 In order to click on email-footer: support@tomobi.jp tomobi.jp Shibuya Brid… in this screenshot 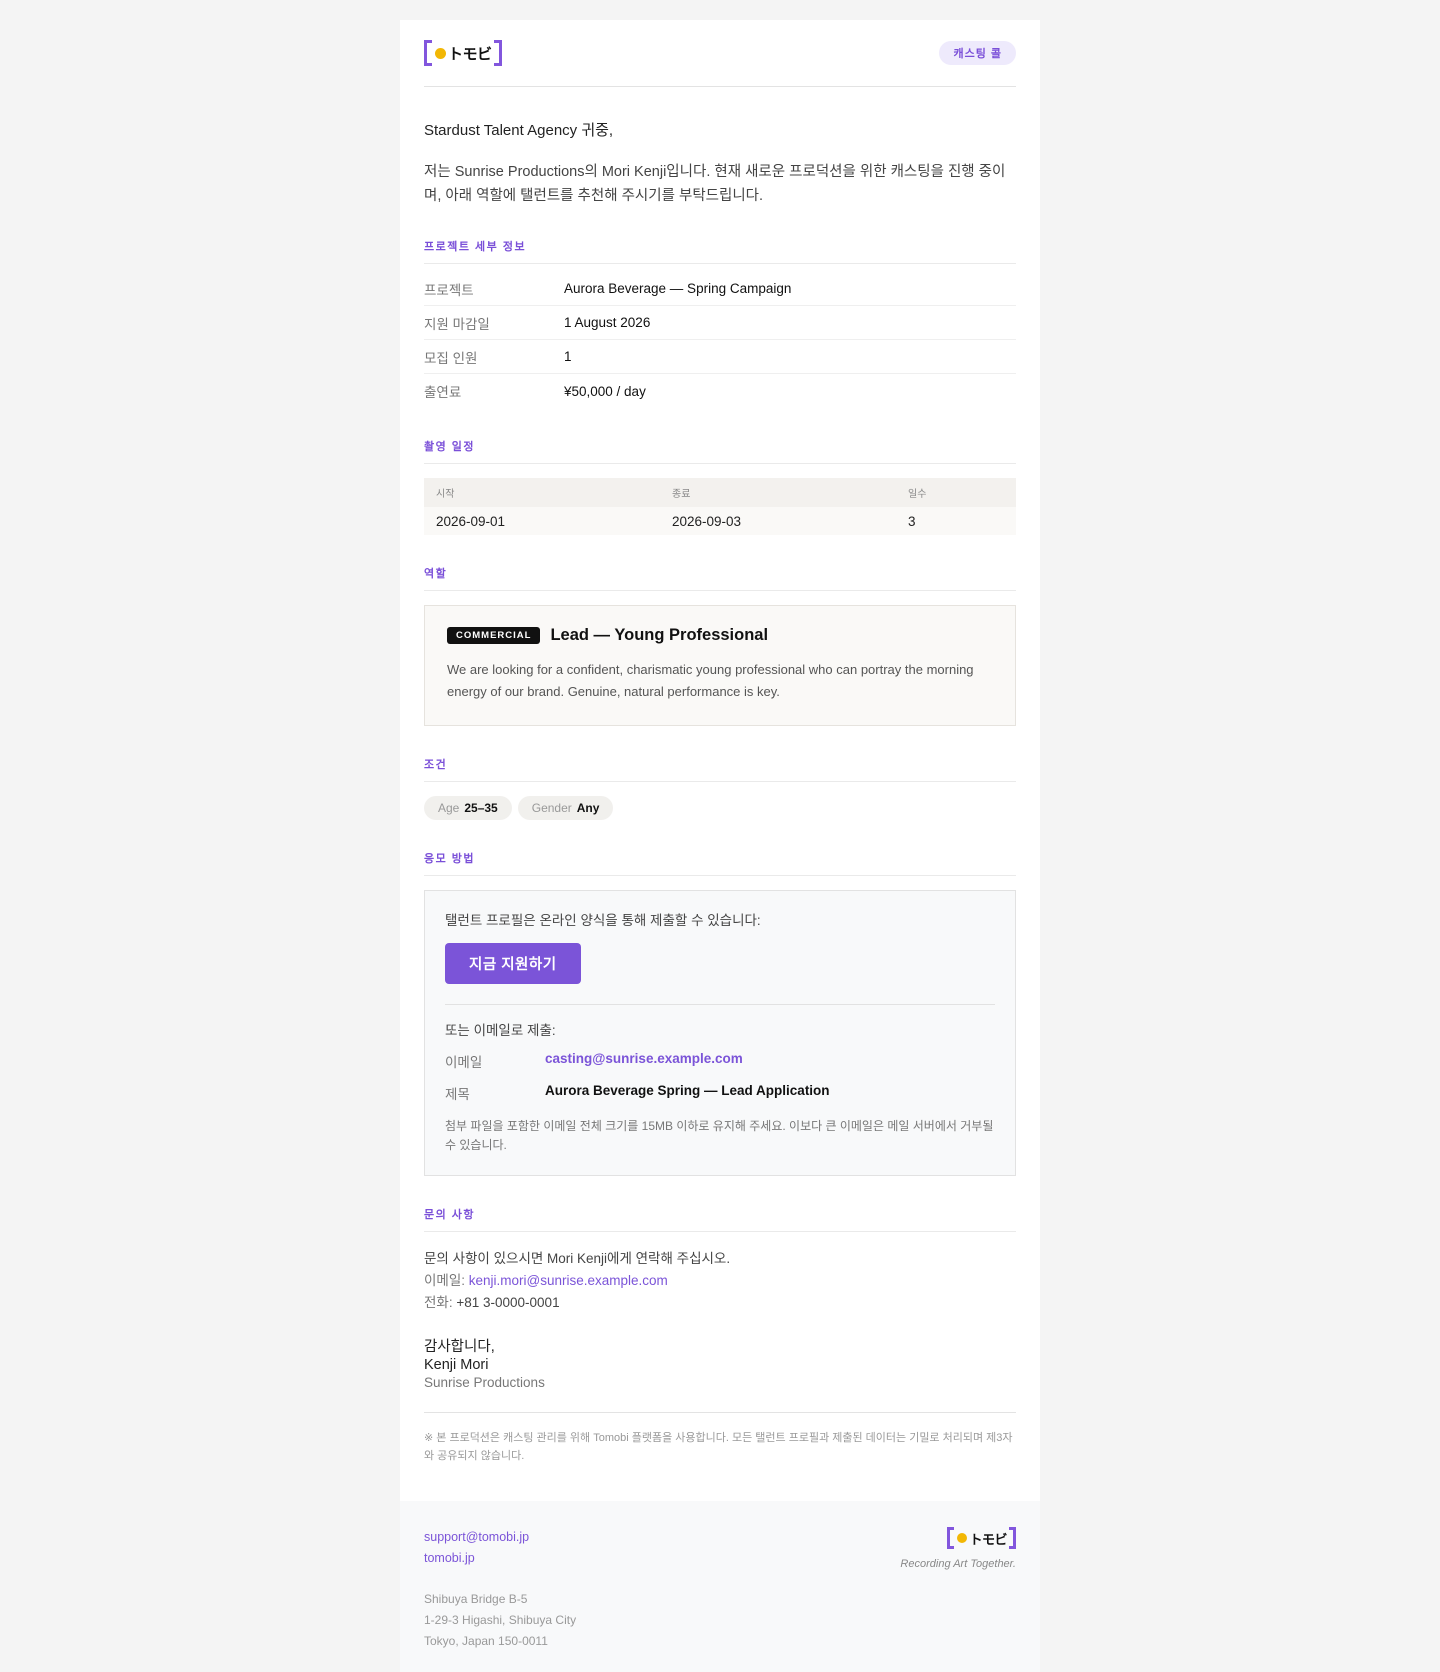, I will do `click(720, 1586)`.